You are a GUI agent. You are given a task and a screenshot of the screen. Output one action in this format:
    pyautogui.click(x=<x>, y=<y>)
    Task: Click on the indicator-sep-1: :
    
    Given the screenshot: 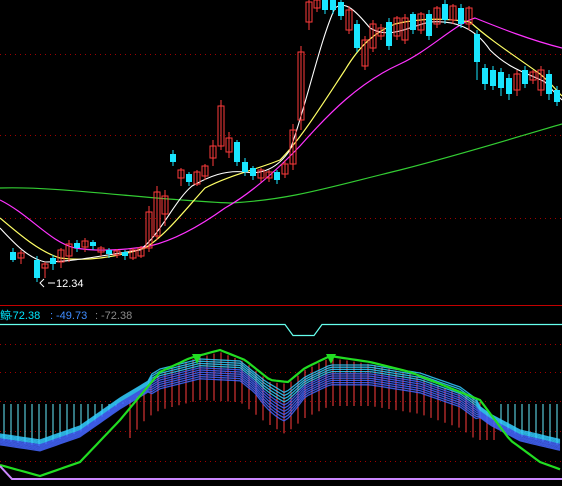 What is the action you would take?
    pyautogui.click(x=51, y=316)
    